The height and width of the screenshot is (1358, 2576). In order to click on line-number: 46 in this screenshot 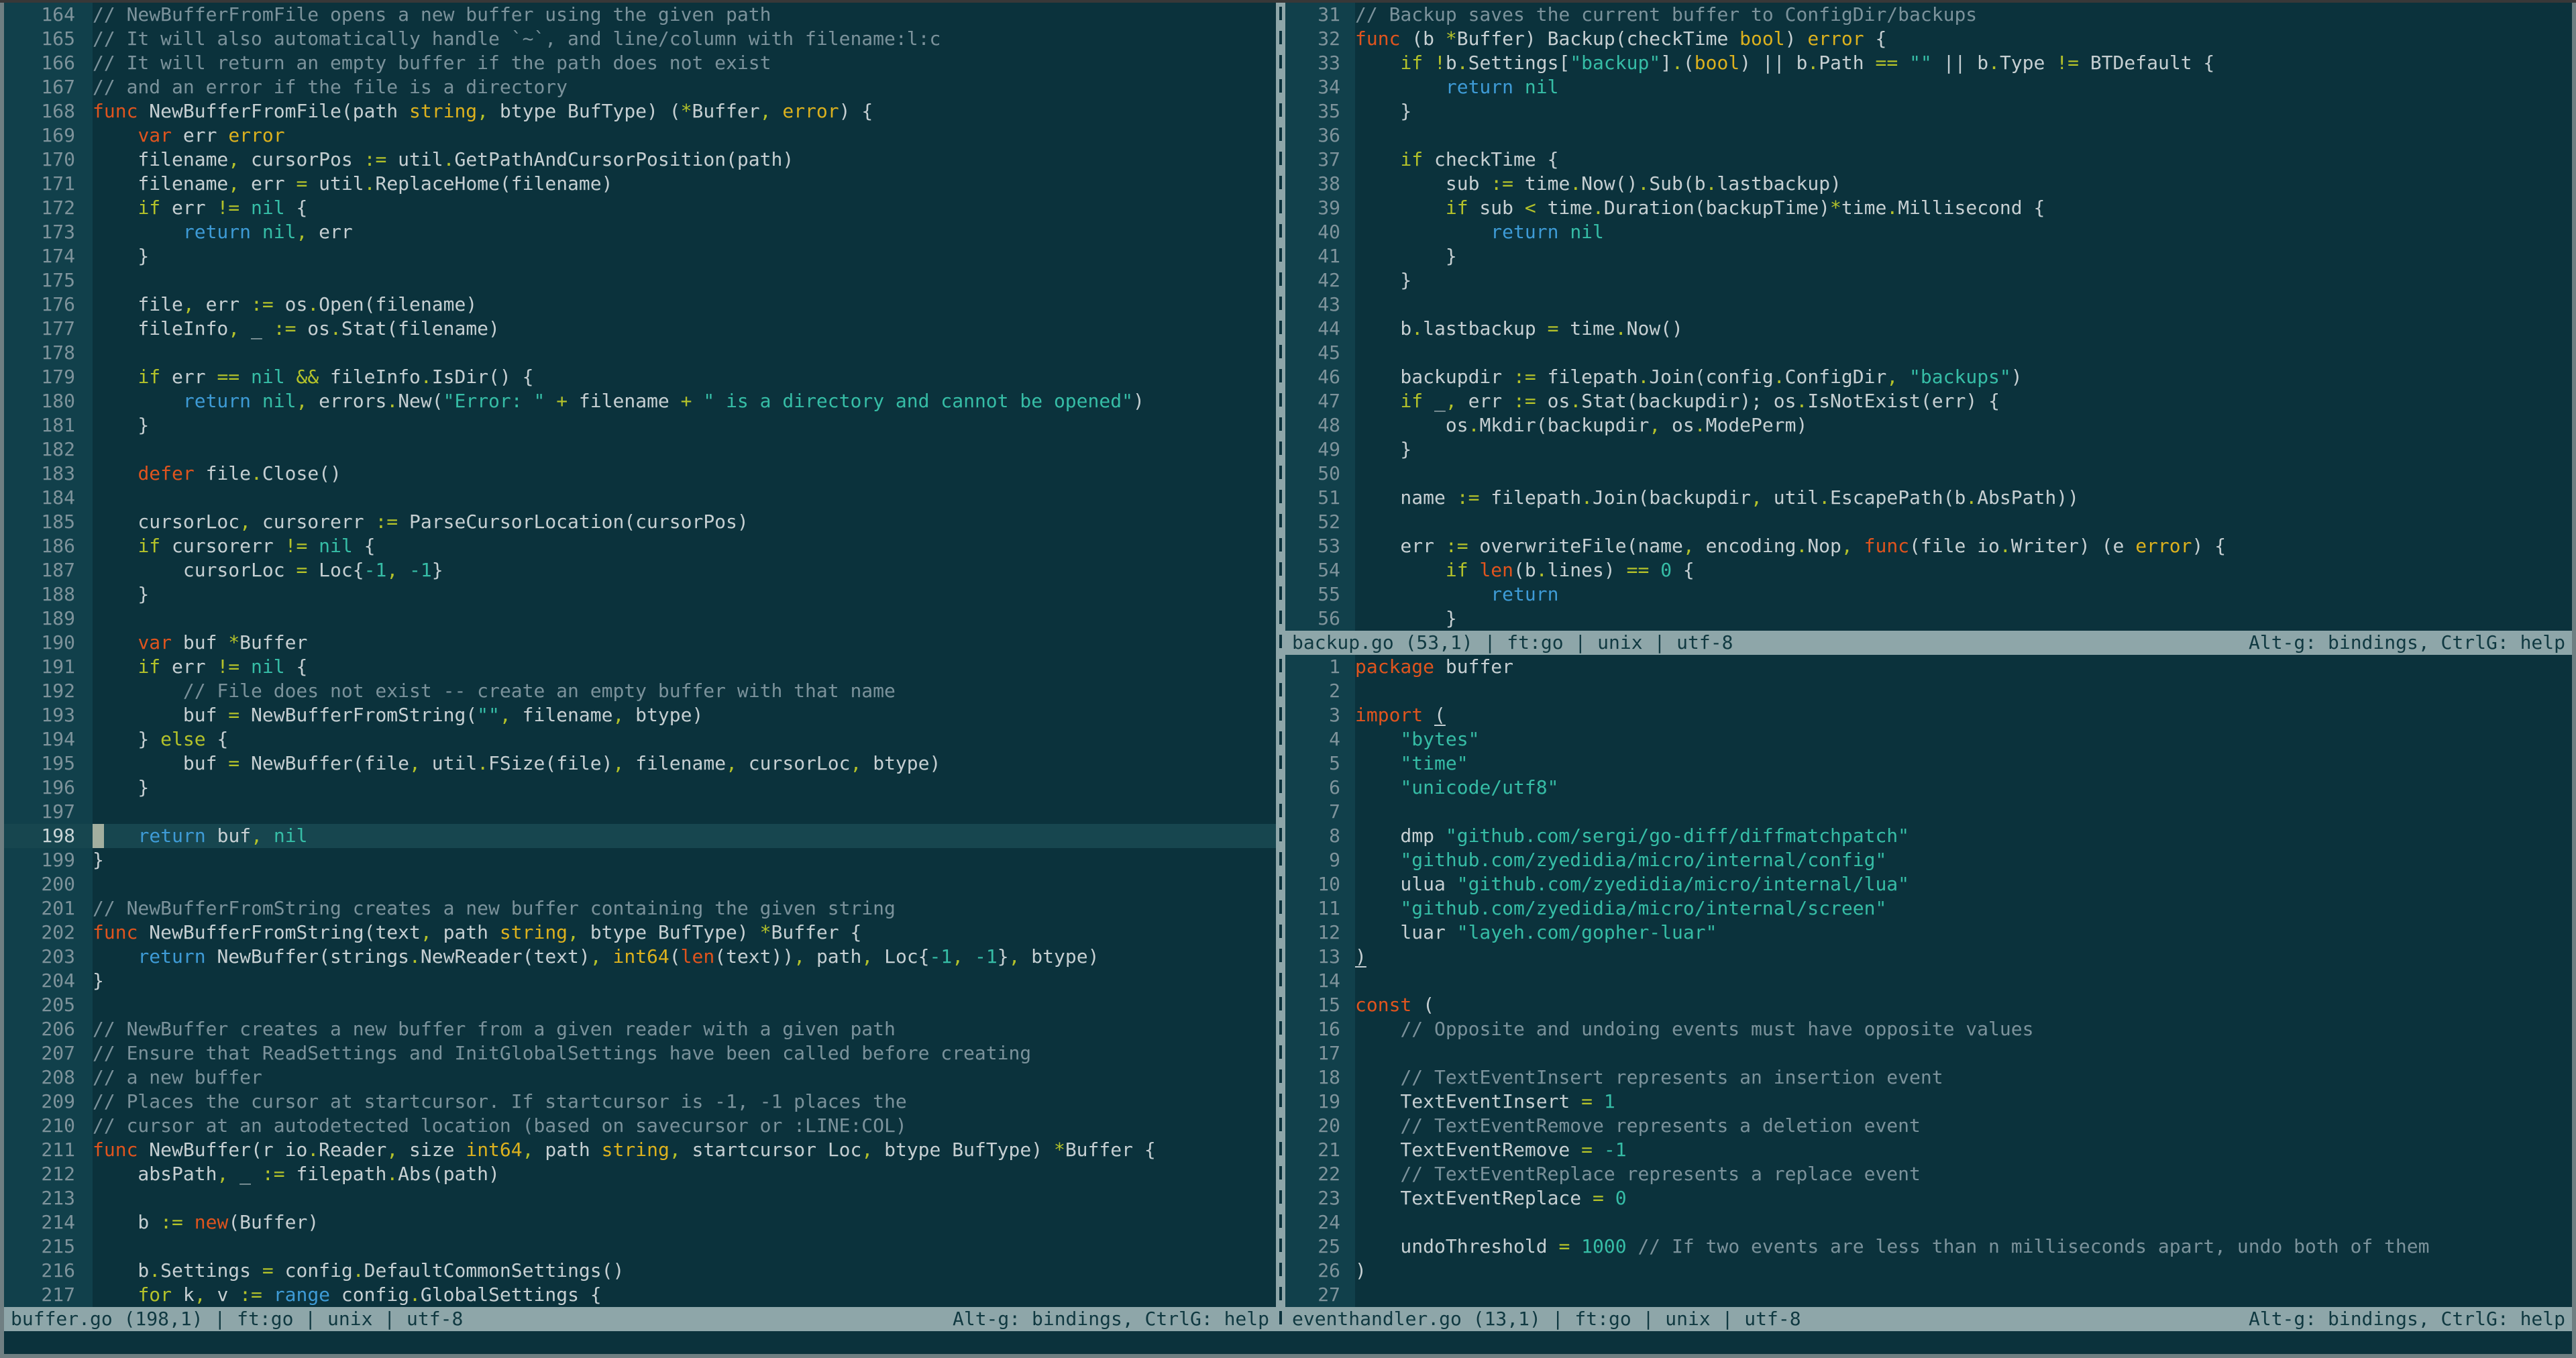, I will do `click(1320, 377)`.